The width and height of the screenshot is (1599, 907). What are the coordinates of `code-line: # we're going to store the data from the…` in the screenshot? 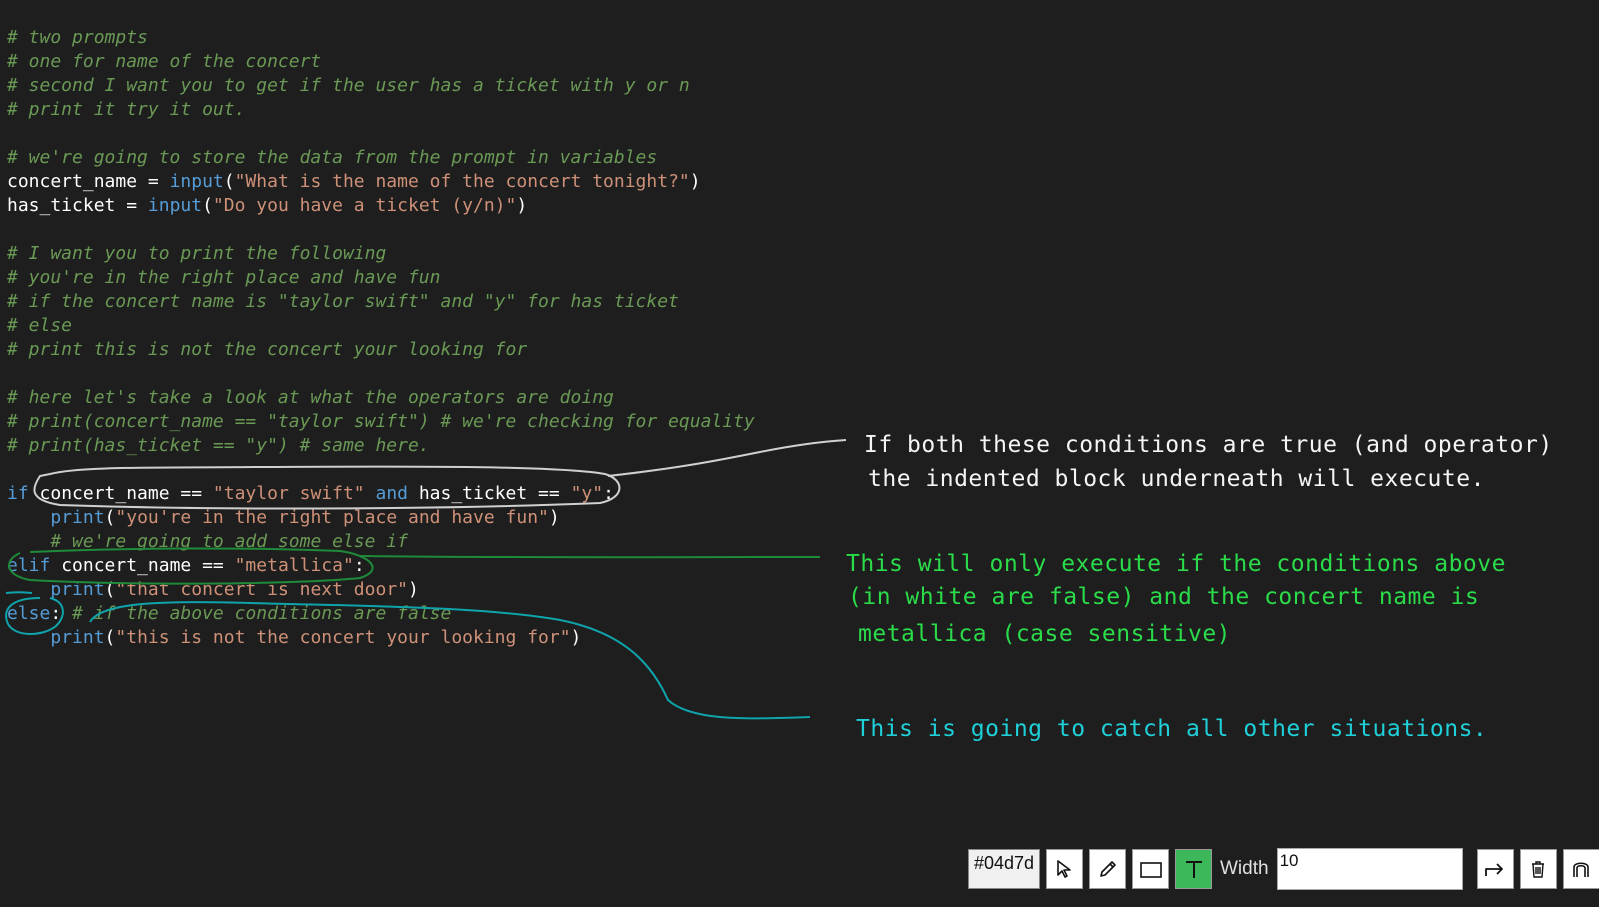 It's located at (381, 158).